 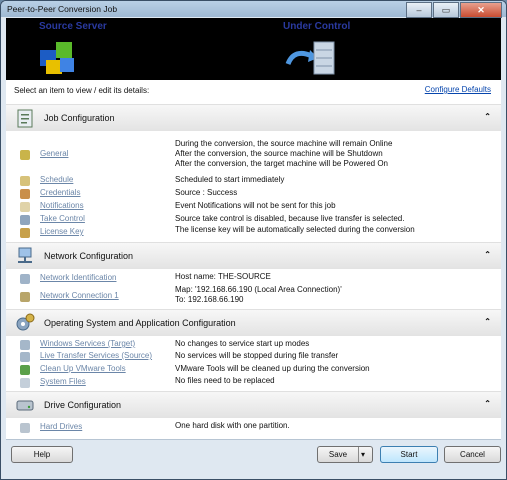 What do you see at coordinates (42, 454) in the screenshot?
I see `help-button: Help` at bounding box center [42, 454].